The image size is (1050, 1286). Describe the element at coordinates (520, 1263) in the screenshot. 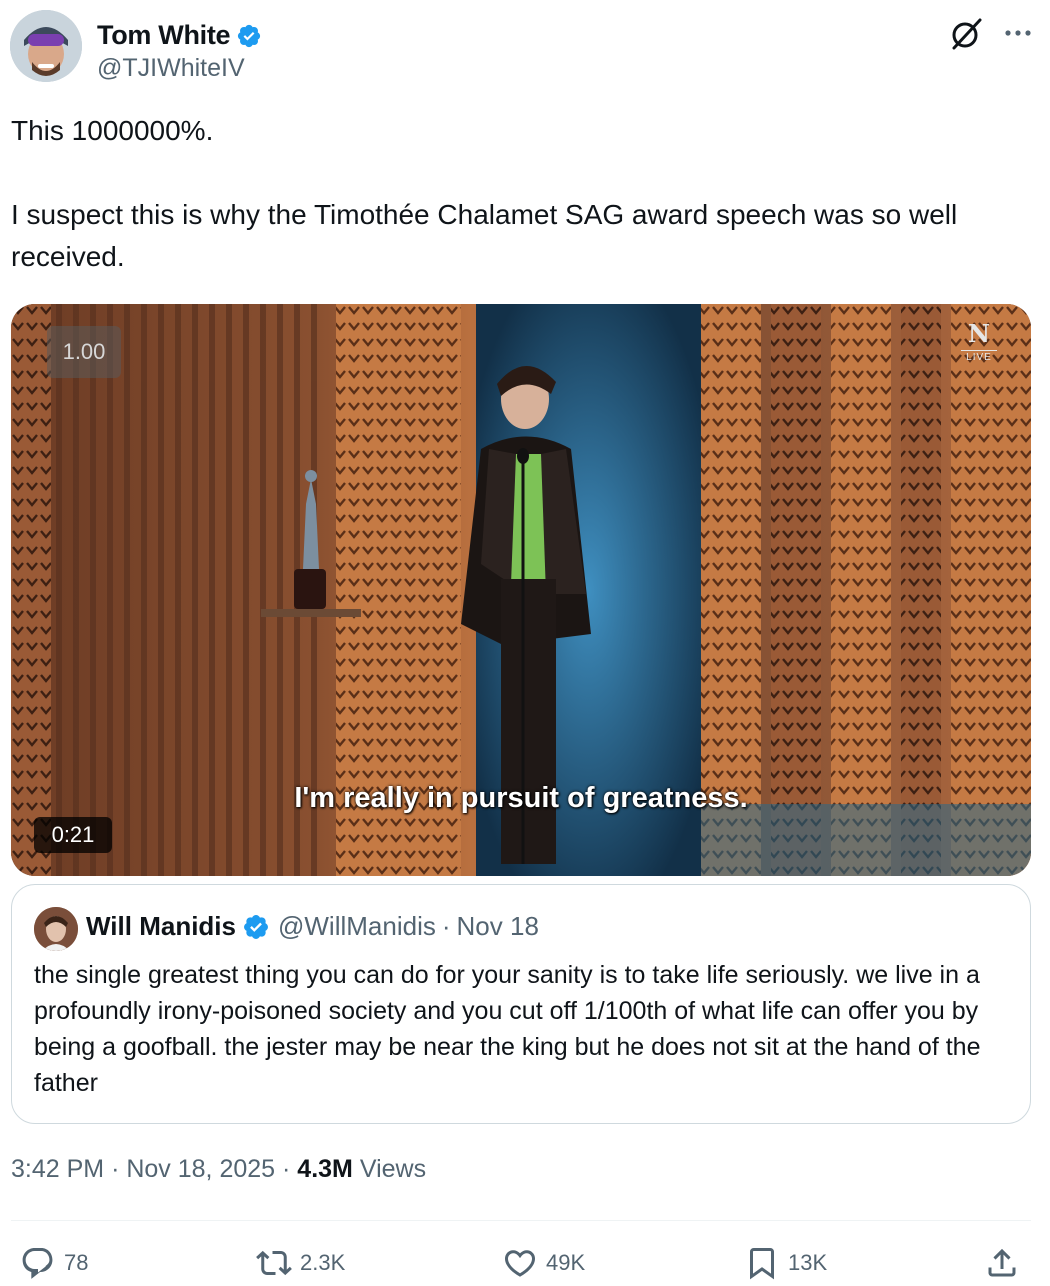

I see `like-icon` at that location.